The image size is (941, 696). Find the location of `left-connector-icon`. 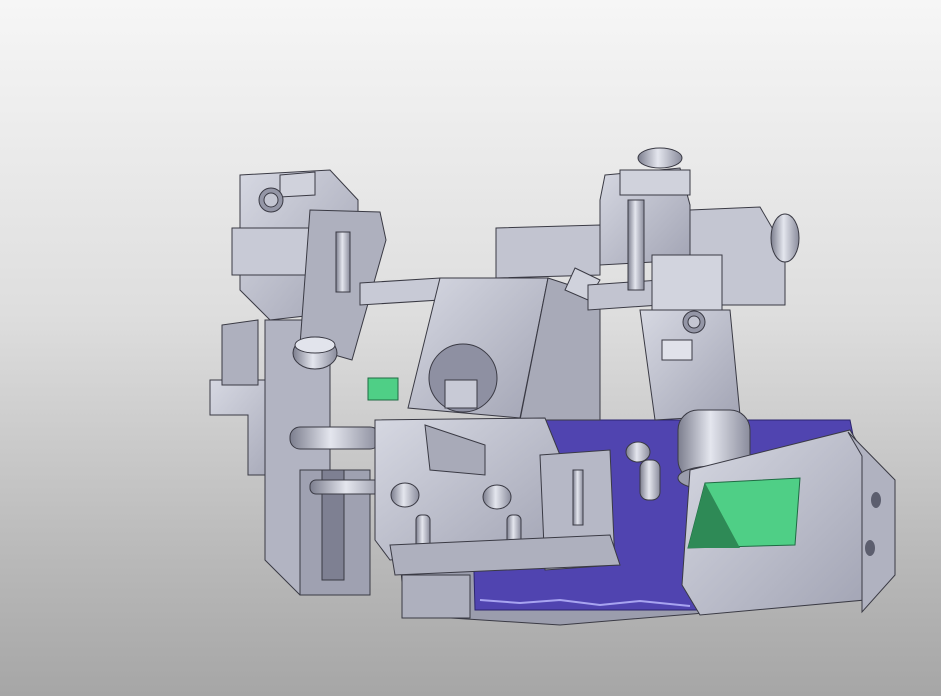

left-connector-icon is located at coordinates (271, 200).